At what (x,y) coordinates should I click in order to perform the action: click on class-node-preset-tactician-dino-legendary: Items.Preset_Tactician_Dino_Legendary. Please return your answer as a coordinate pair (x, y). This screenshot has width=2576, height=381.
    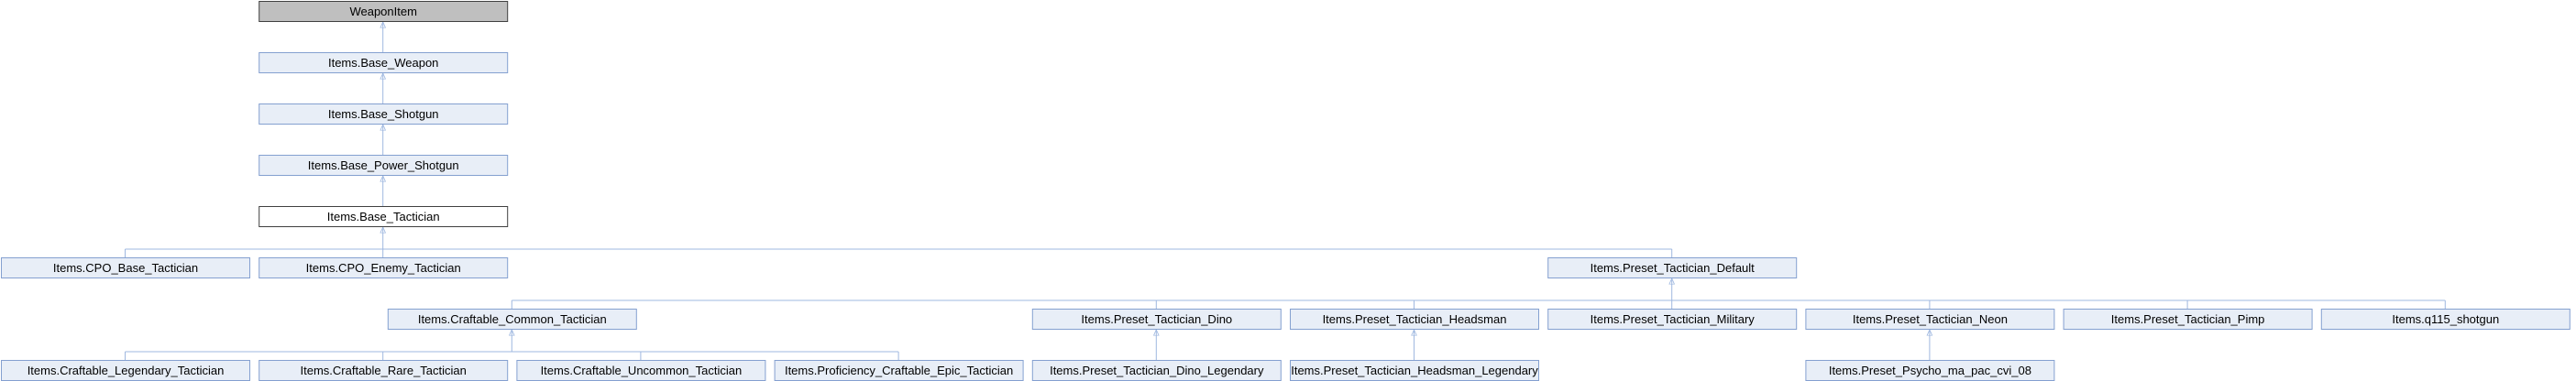
    Looking at the image, I should click on (1157, 370).